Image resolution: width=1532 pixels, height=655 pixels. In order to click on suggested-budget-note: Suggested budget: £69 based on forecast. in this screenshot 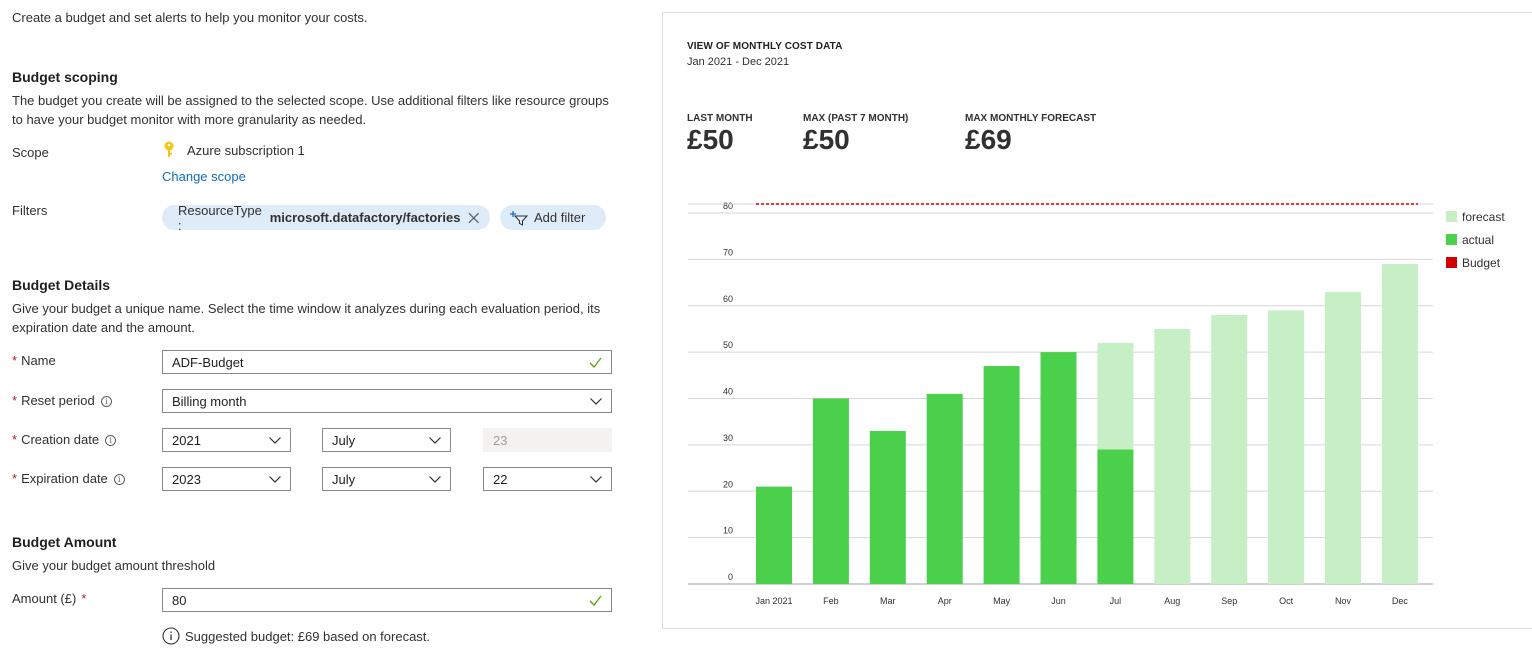, I will do `click(296, 636)`.